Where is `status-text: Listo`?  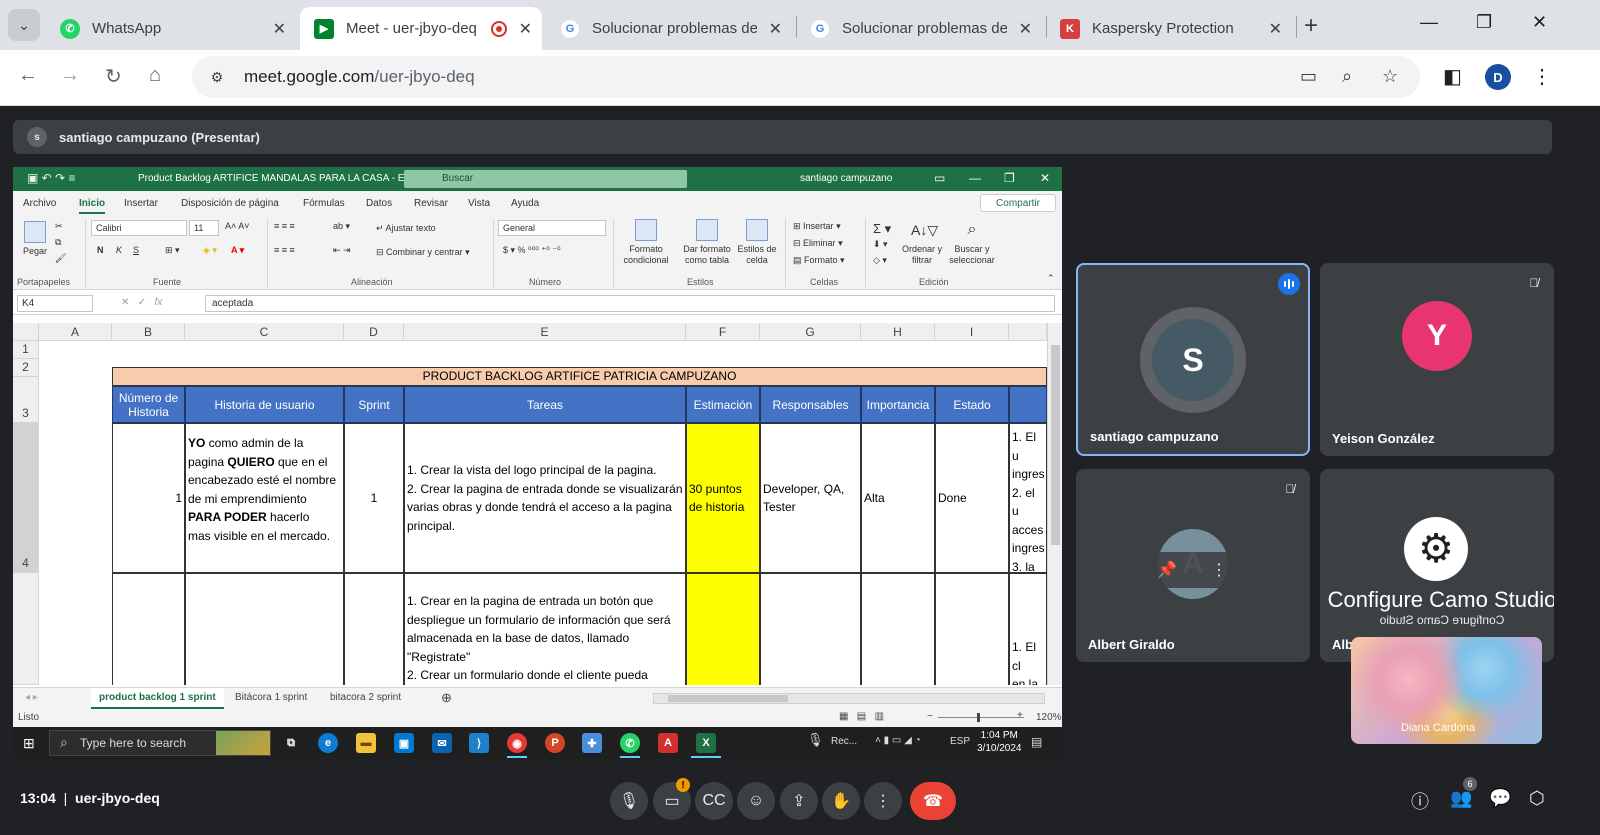 status-text: Listo is located at coordinates (29, 717).